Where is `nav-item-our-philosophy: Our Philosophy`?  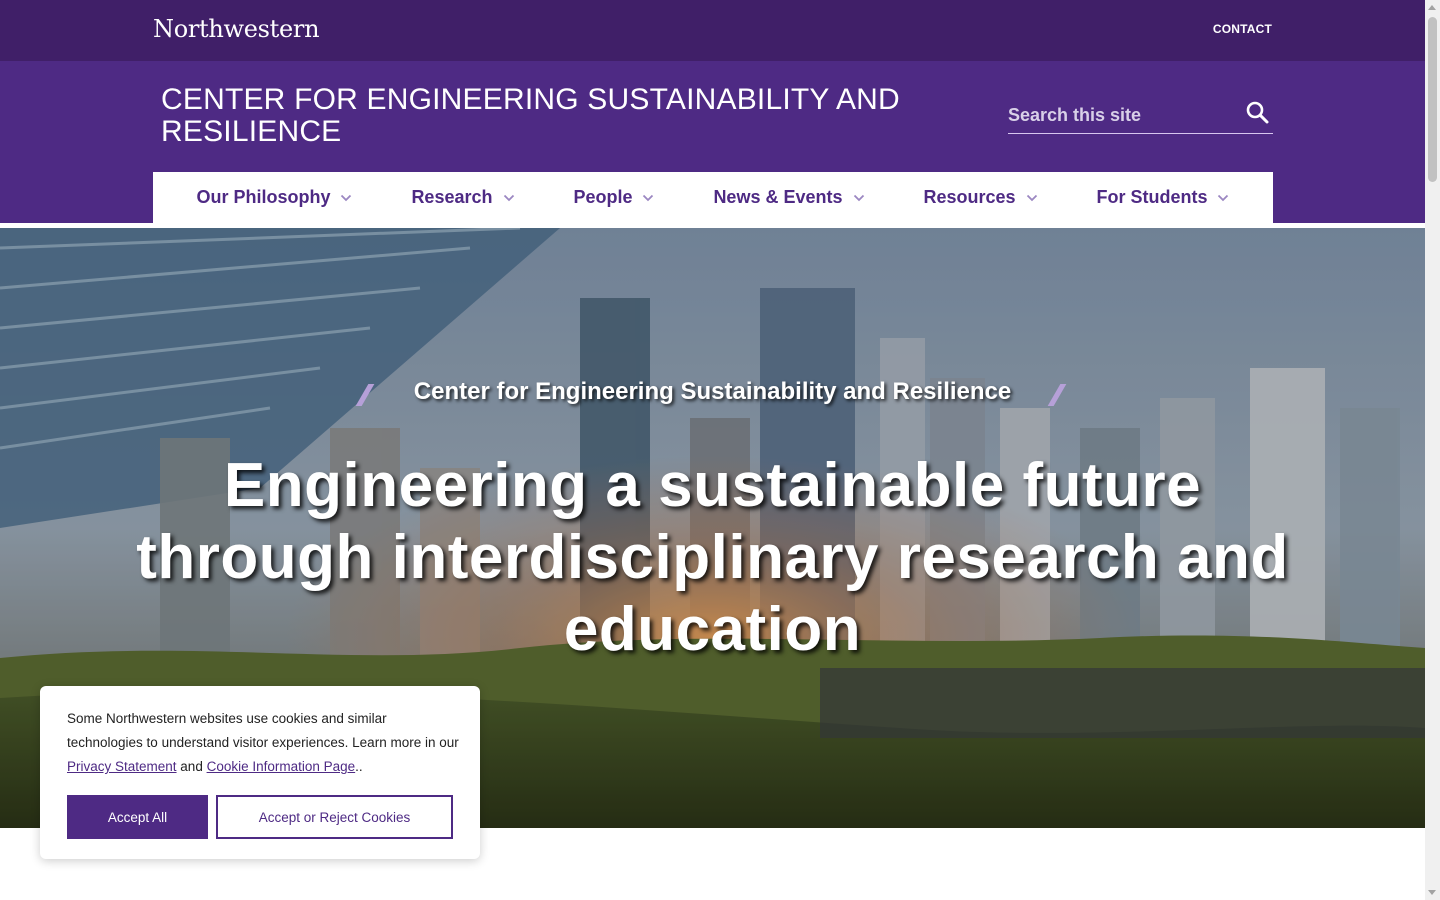 nav-item-our-philosophy: Our Philosophy is located at coordinates (274, 197).